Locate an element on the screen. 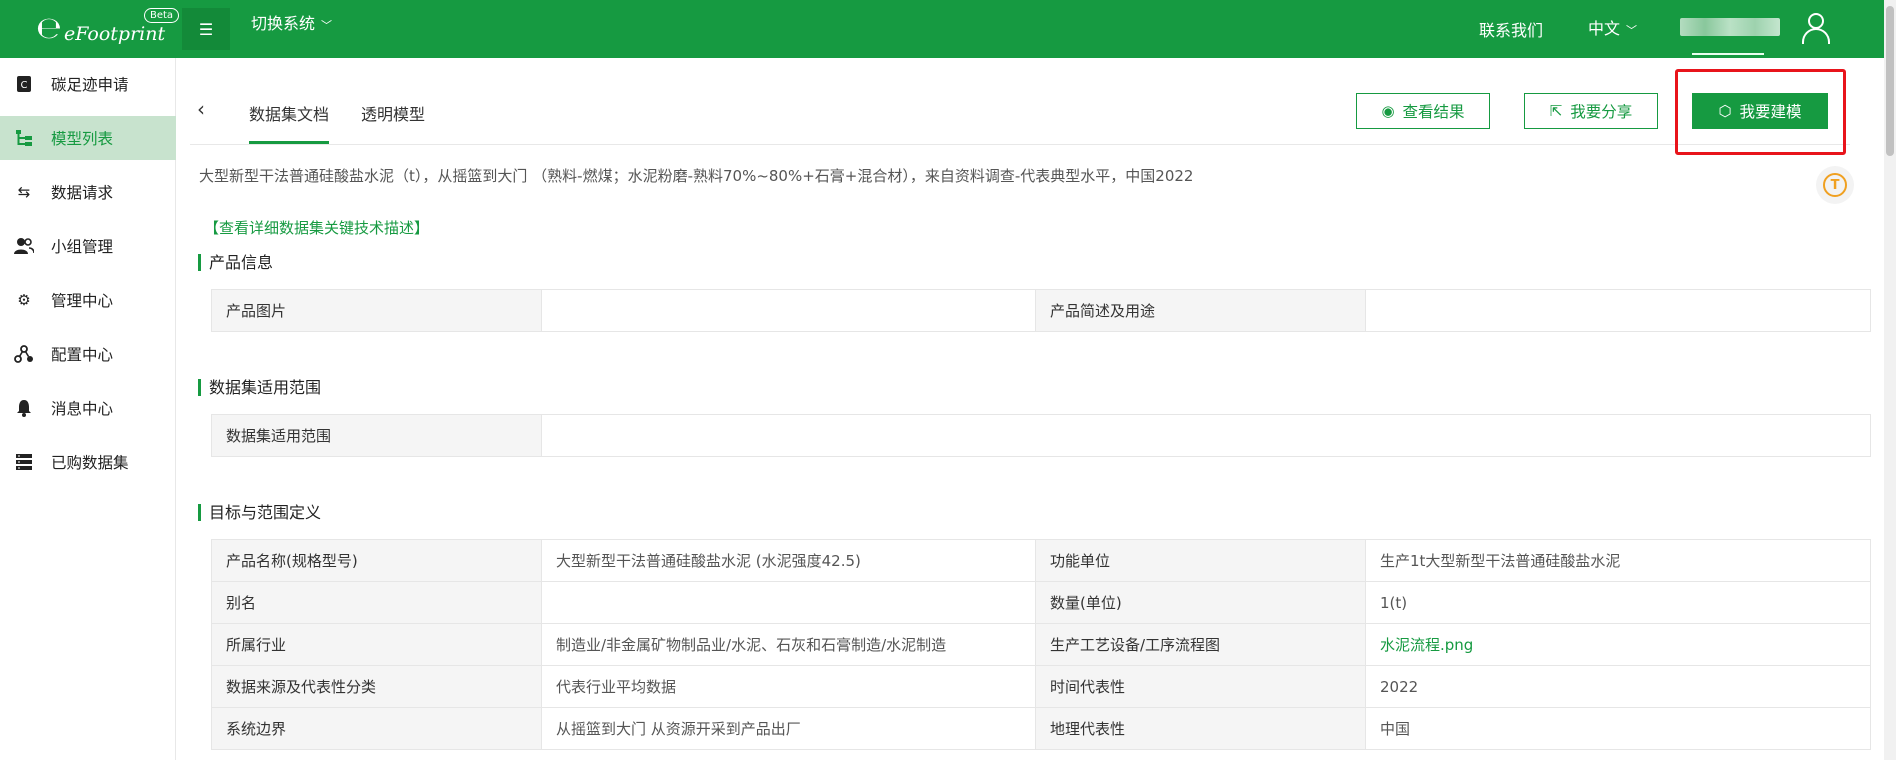 The image size is (1896, 760). efootprint-logo: ℮ eFootprint Beta is located at coordinates (111, 29).